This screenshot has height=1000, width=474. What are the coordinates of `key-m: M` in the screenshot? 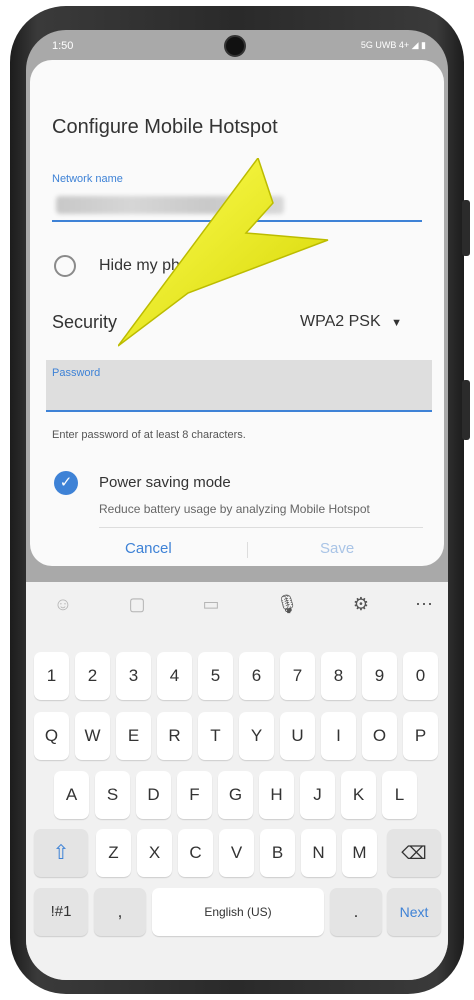 It's located at (359, 853).